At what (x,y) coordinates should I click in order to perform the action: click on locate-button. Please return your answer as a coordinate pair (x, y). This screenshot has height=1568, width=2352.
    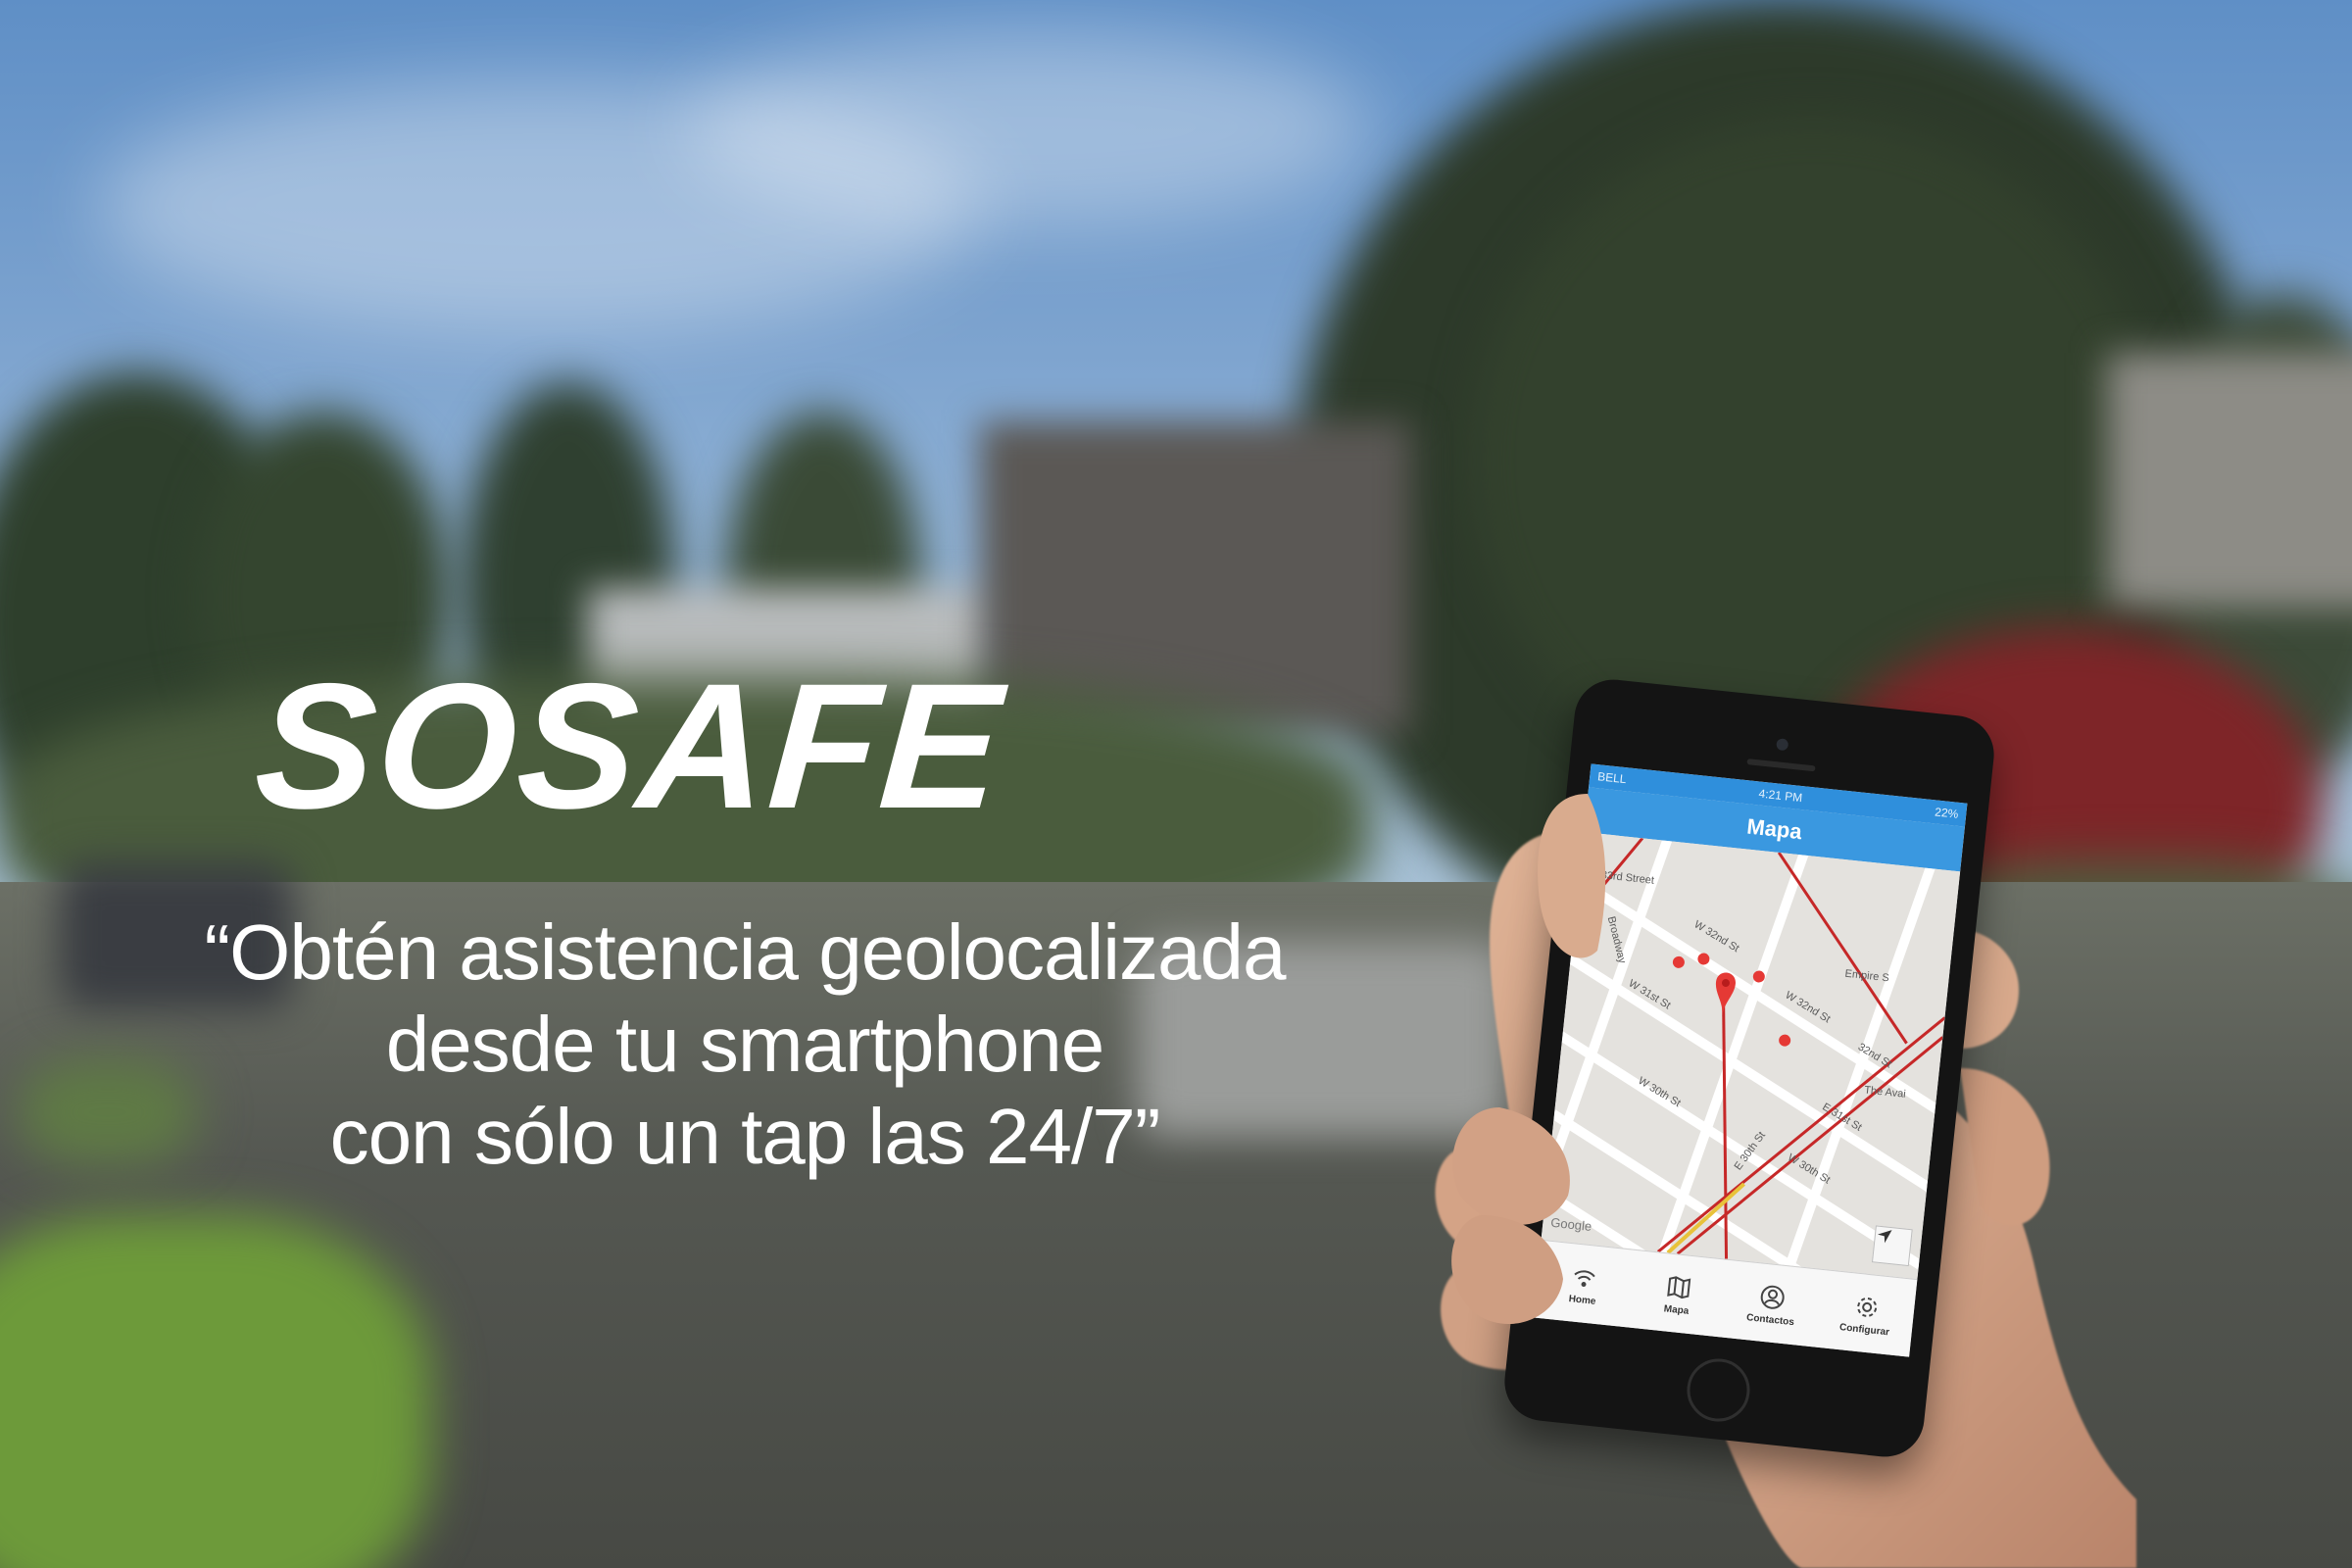
    Looking at the image, I should click on (1892, 1246).